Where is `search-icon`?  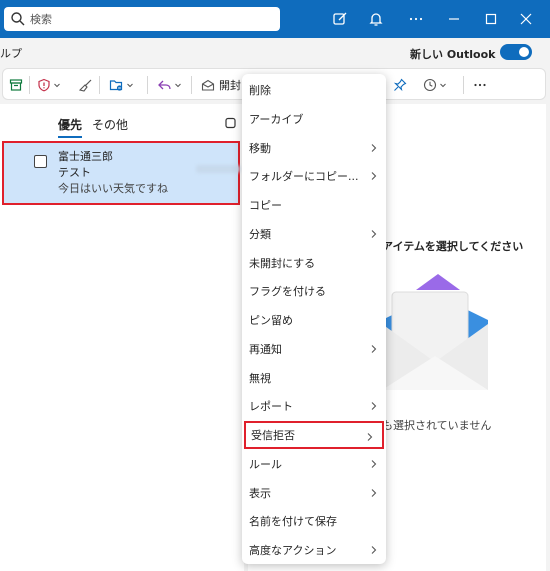
search-icon is located at coordinates (18, 19).